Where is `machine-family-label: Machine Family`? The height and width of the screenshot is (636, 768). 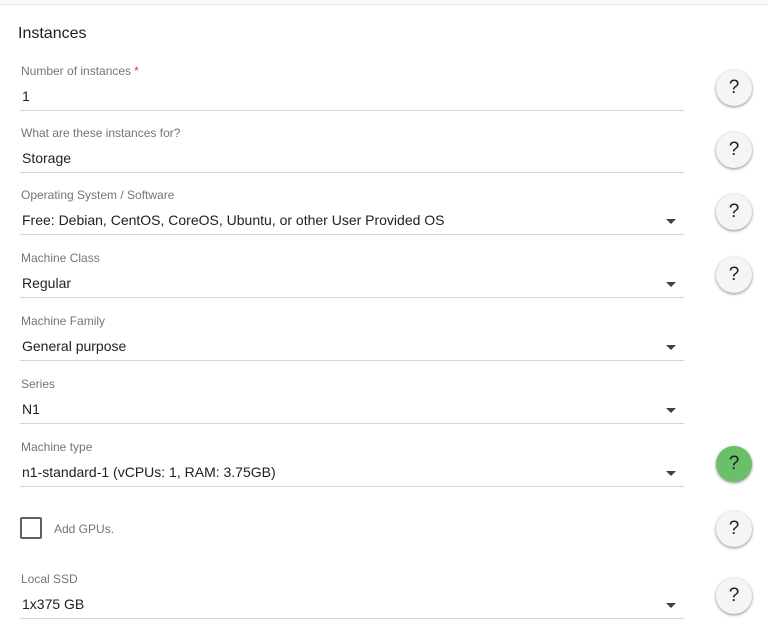
machine-family-label: Machine Family is located at coordinates (63, 321).